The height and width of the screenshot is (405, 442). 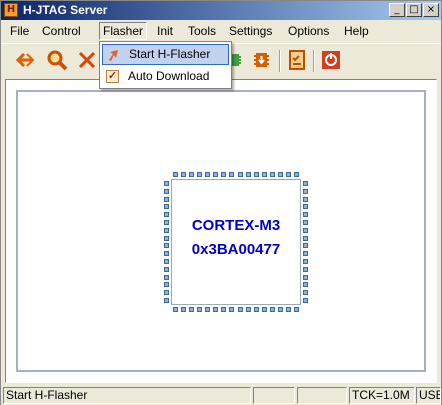 What do you see at coordinates (236, 249) in the screenshot?
I see `chip-id-code: 0x3BA00477` at bounding box center [236, 249].